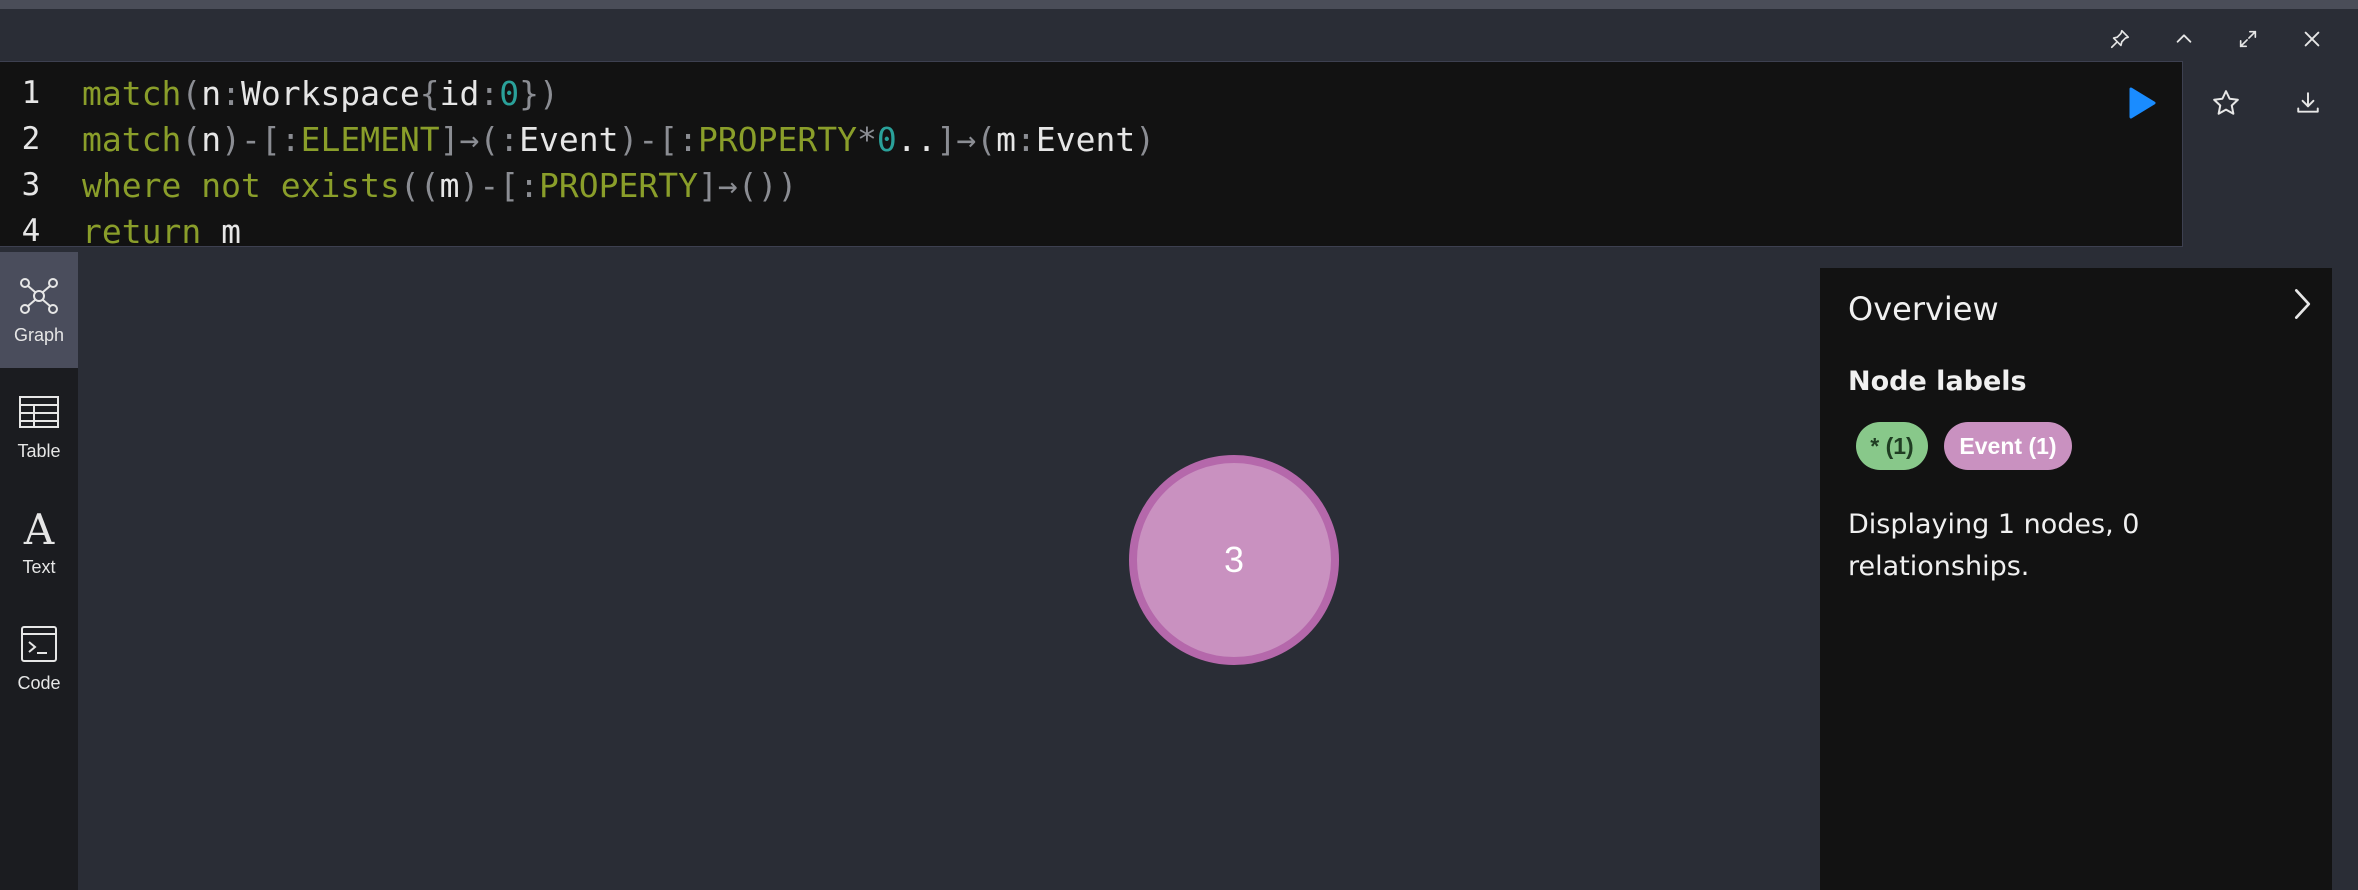  I want to click on expand-icon, so click(2248, 39).